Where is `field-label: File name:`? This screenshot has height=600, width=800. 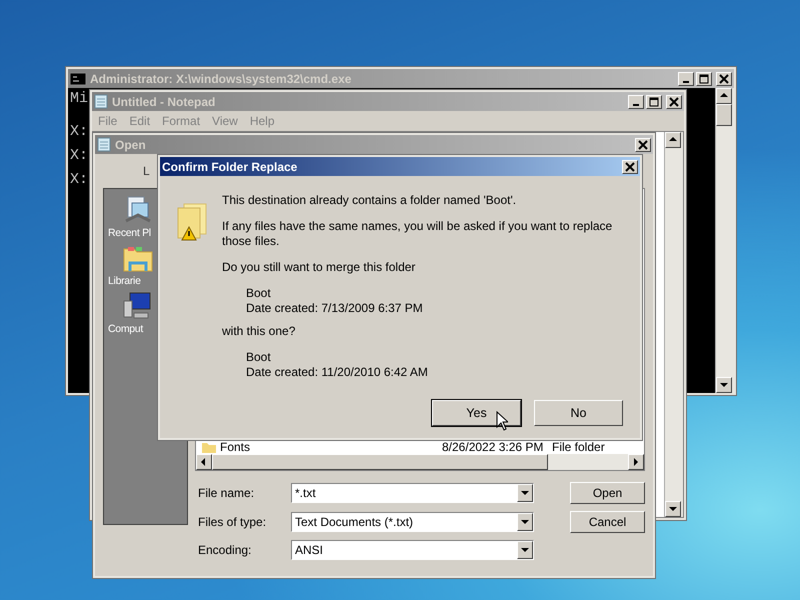 field-label: File name: is located at coordinates (226, 493).